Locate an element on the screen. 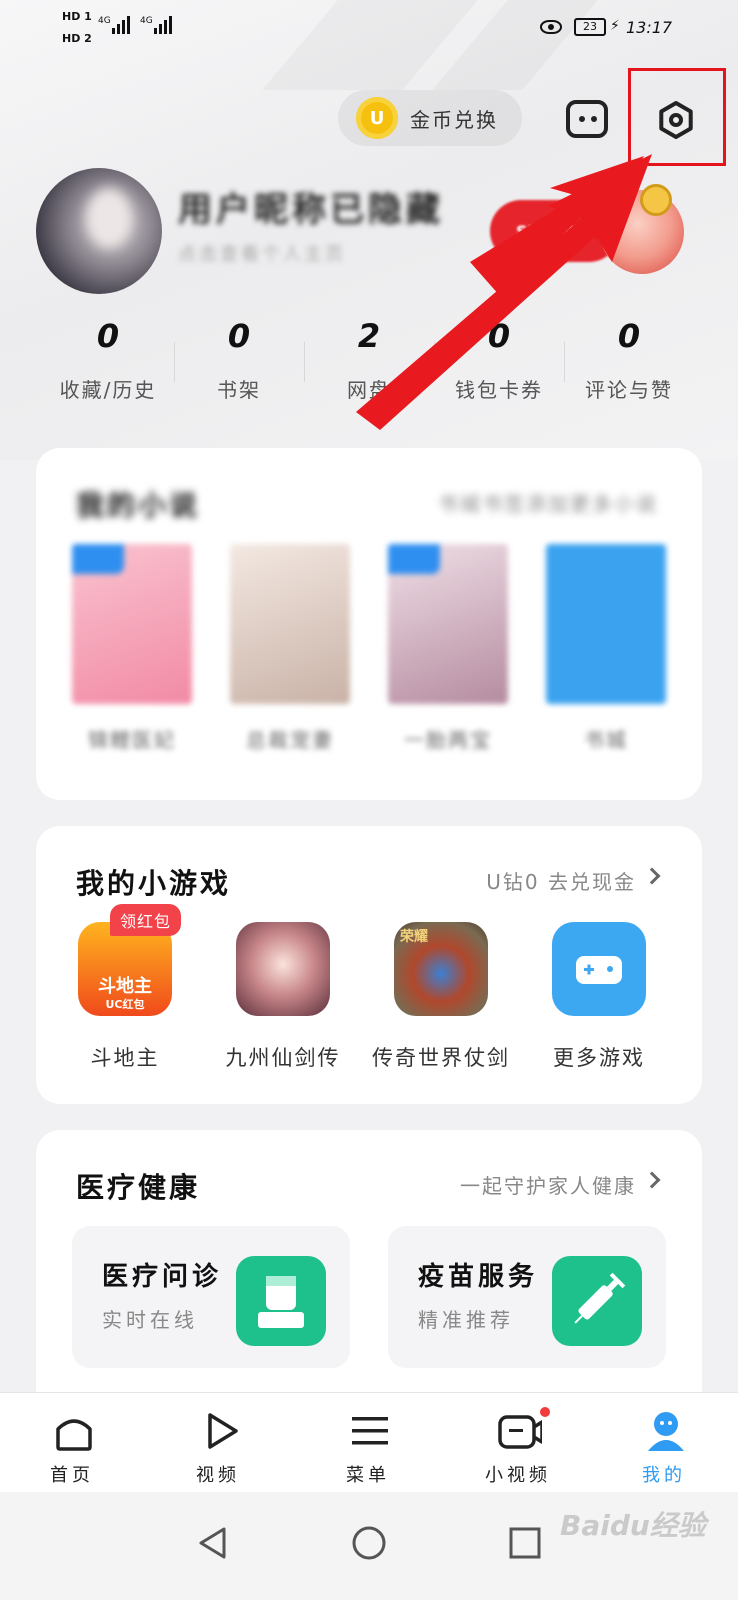  clock: 13:17 is located at coordinates (649, 27).